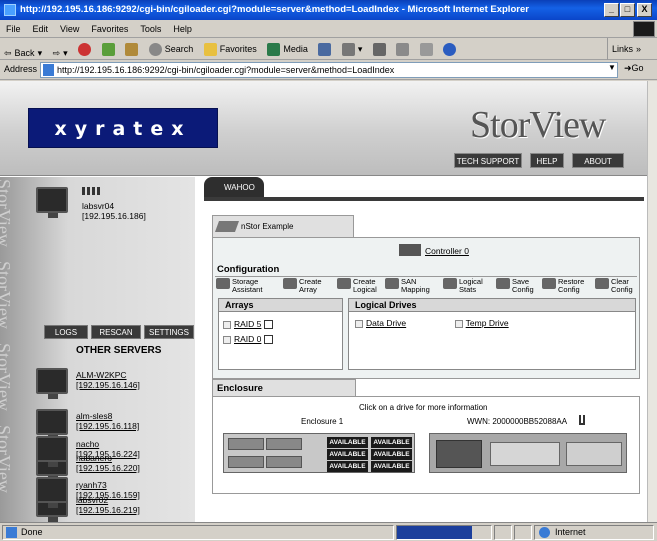  Describe the element at coordinates (247, 324) in the screenshot. I see `array-link: RAID 5` at that location.